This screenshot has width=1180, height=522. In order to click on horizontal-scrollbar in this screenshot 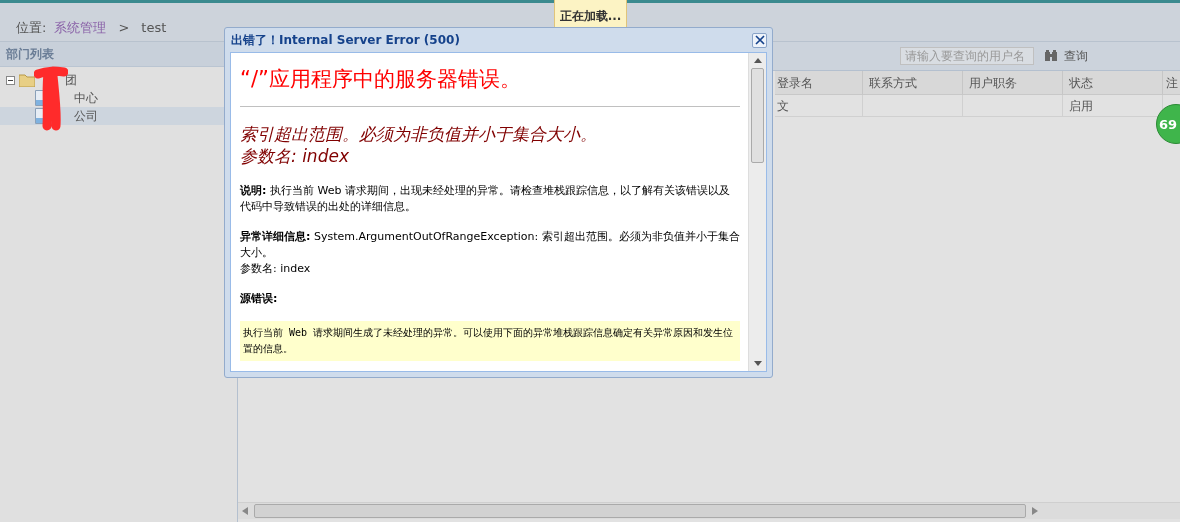, I will do `click(709, 510)`.